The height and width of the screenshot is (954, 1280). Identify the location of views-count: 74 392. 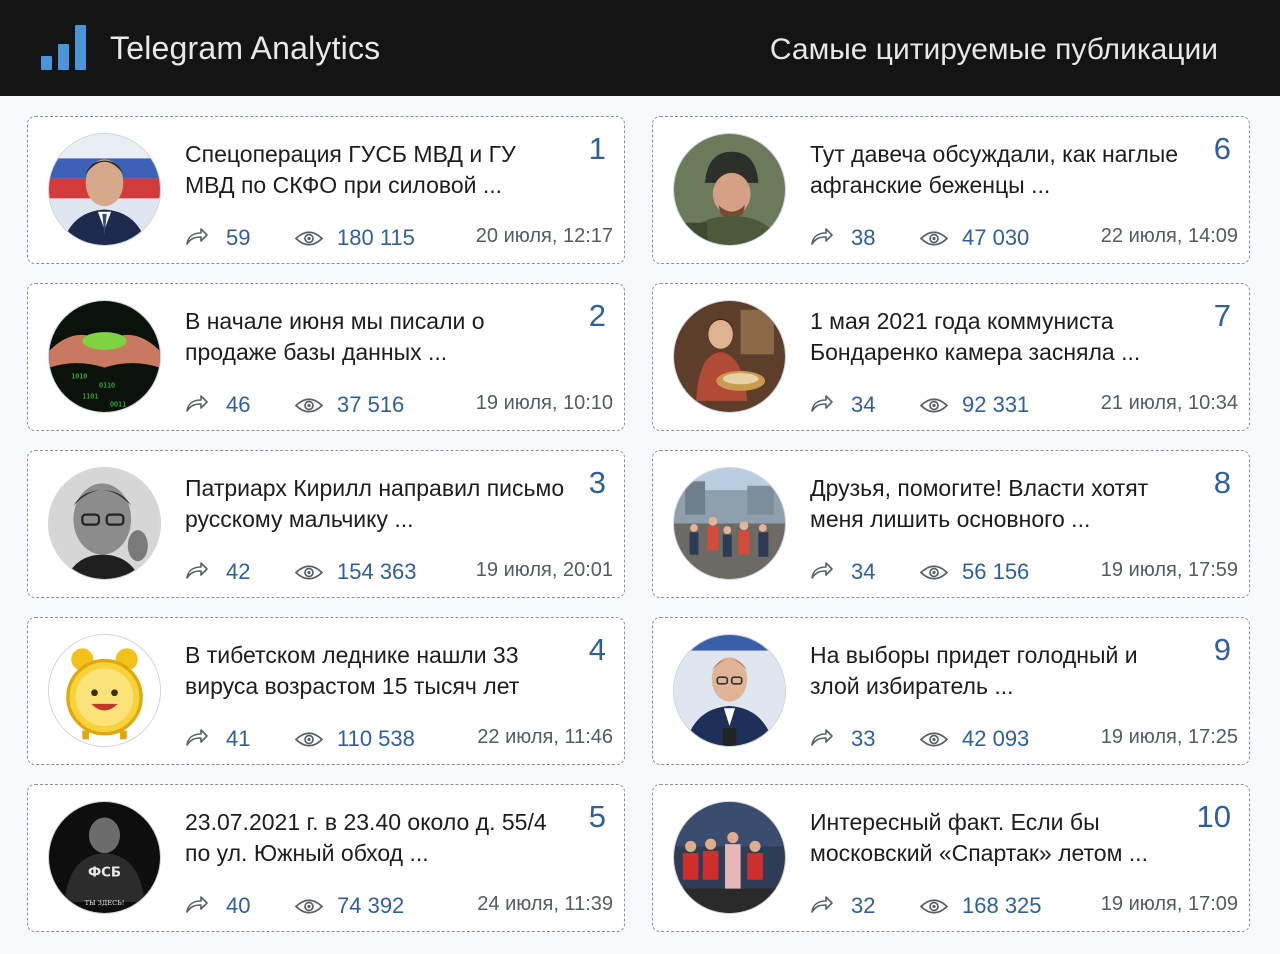
(371, 905).